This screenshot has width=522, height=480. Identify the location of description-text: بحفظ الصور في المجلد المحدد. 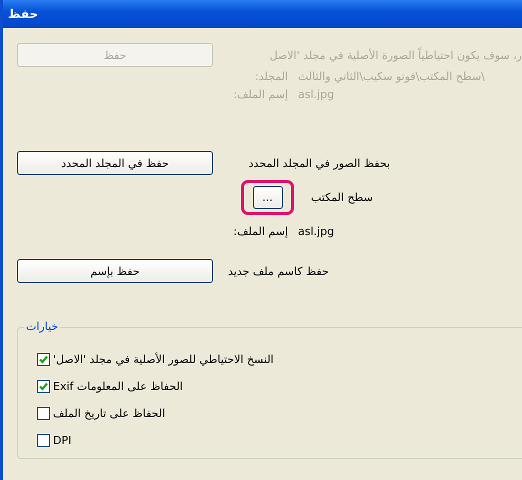
(319, 163).